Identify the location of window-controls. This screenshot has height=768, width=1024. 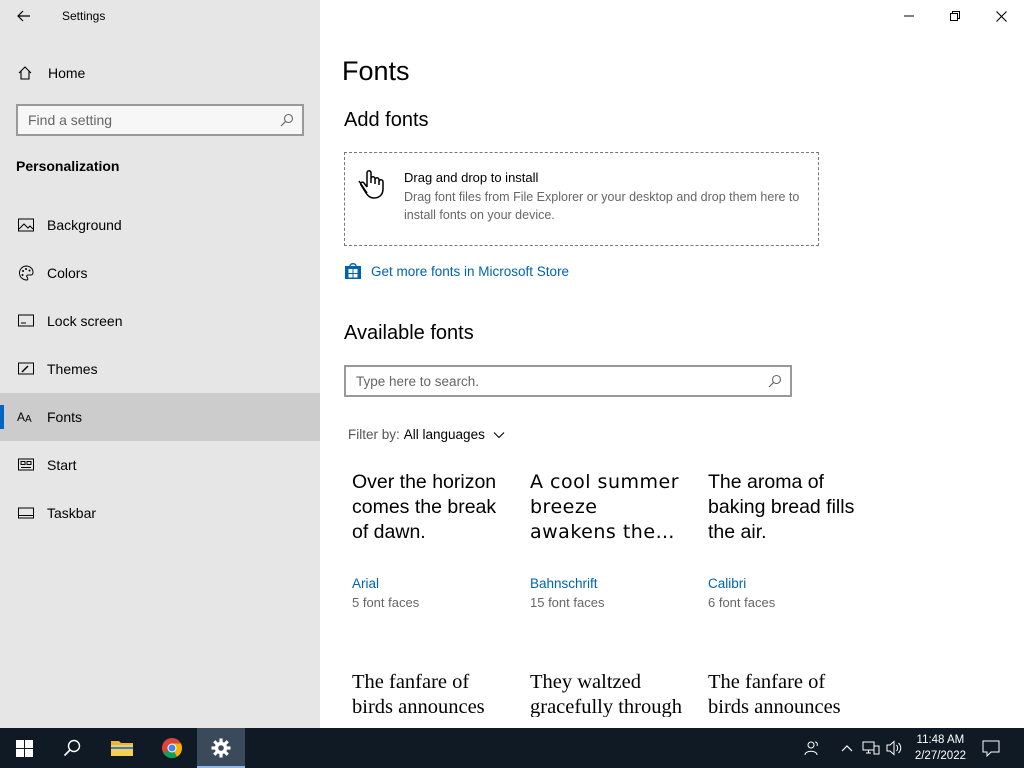
(955, 16).